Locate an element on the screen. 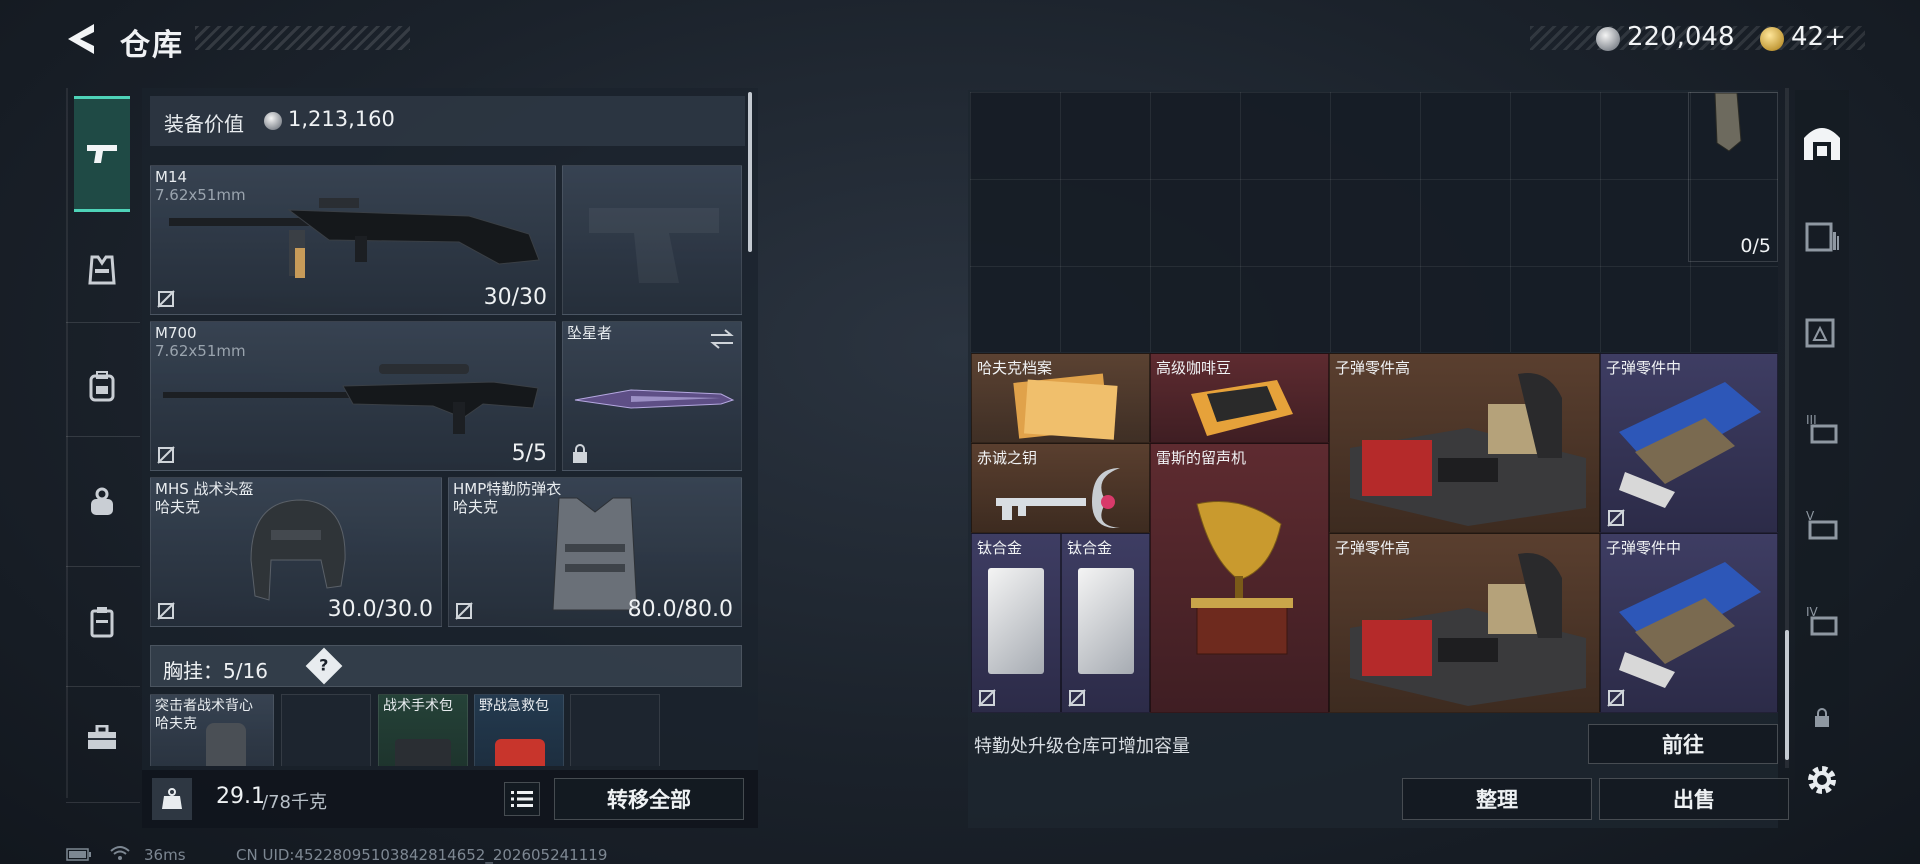  chest-item-name: 战术手术包 is located at coordinates (418, 706).